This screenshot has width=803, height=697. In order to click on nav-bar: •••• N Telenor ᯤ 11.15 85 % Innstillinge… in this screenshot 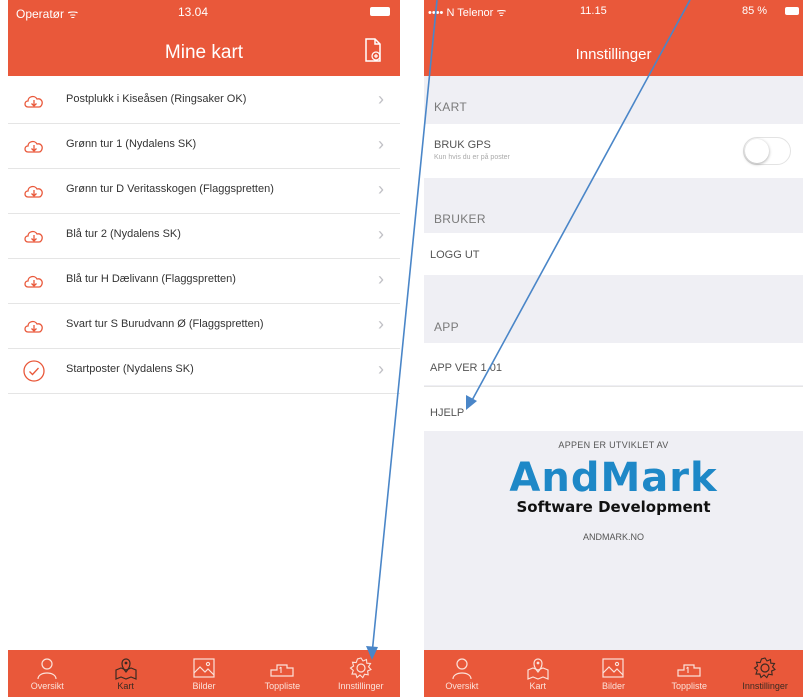, I will do `click(613, 38)`.